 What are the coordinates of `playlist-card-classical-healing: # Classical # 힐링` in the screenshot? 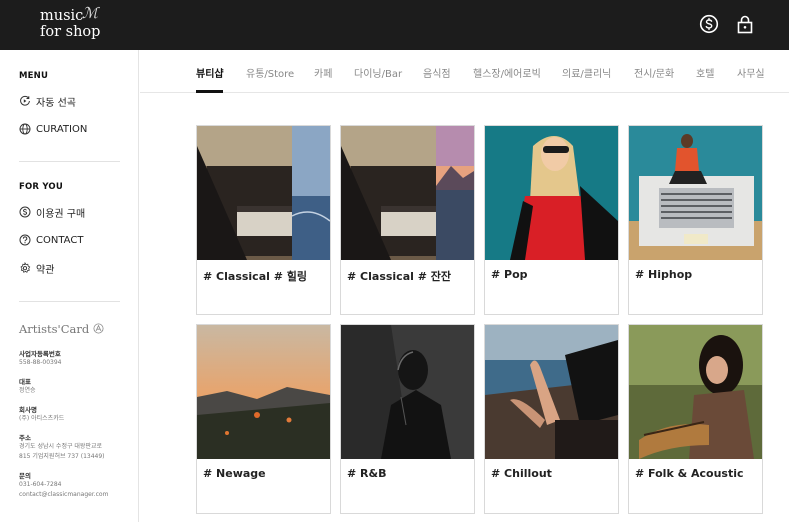 It's located at (263, 220).